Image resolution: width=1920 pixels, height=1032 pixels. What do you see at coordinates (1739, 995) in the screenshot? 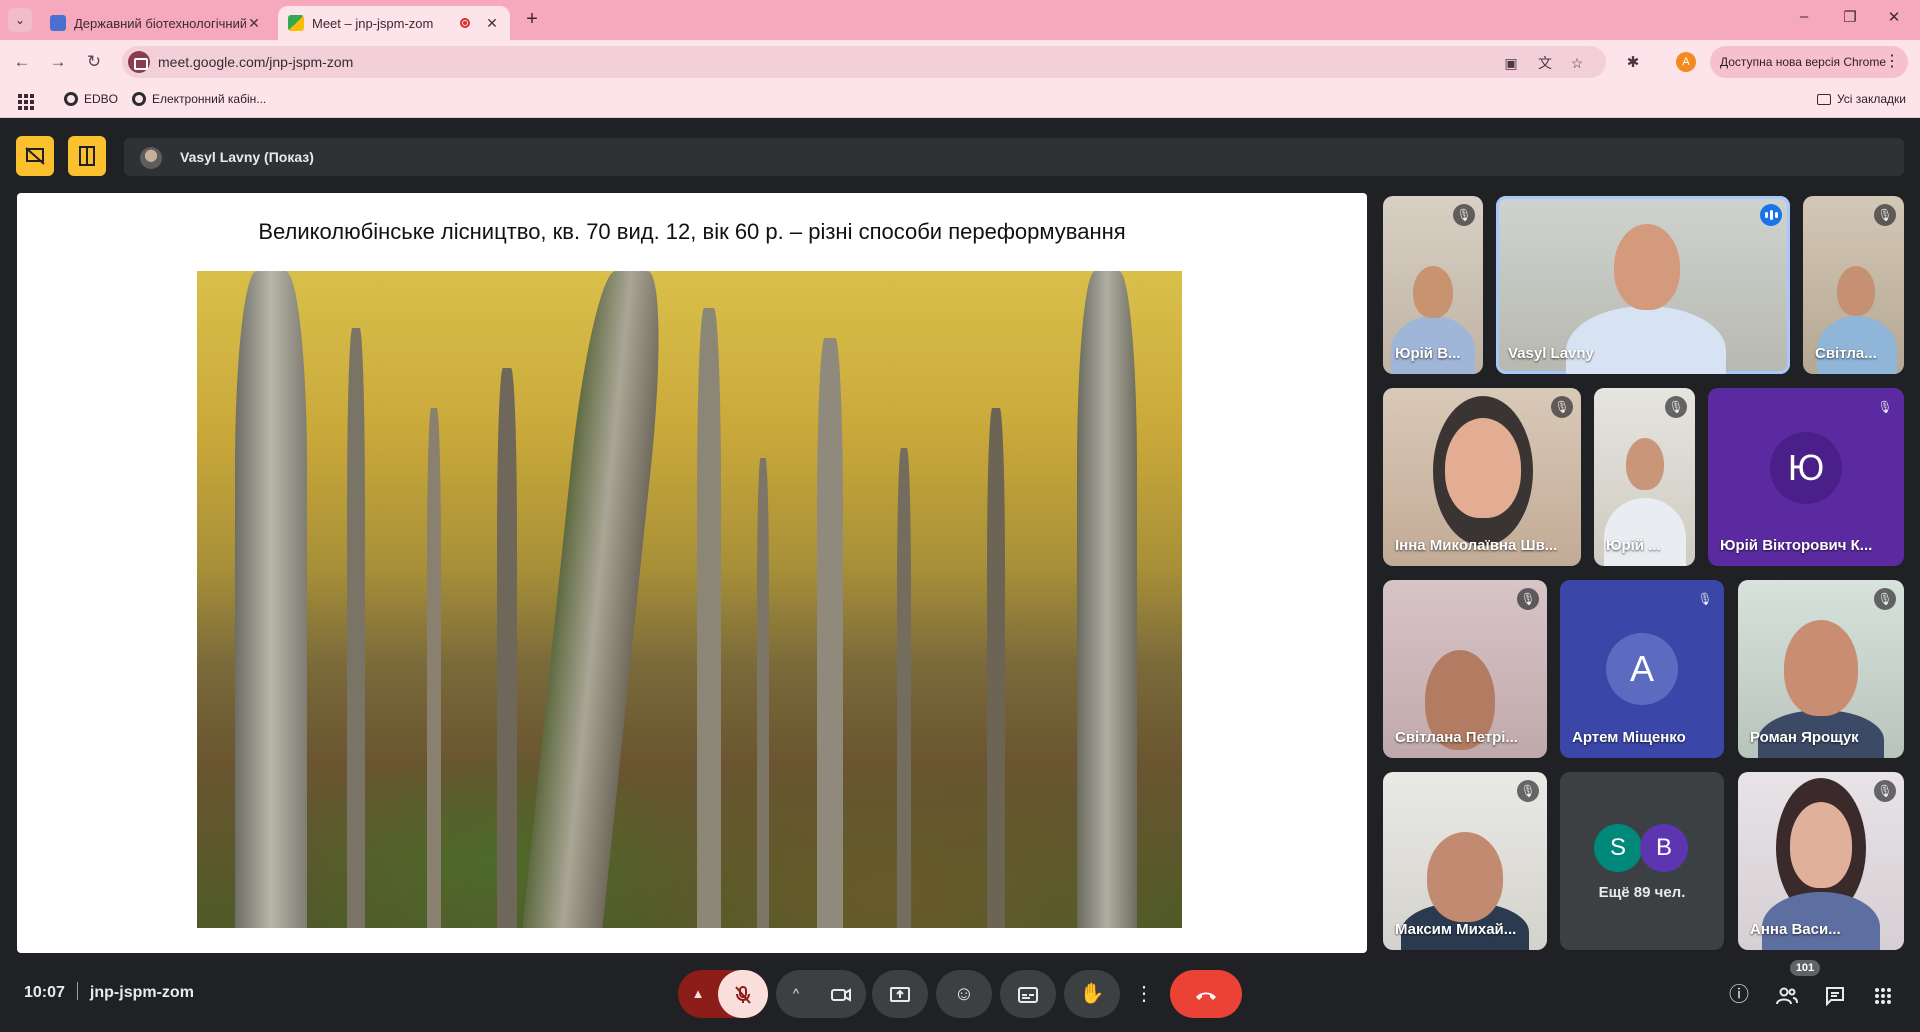
I see `info-icon: ⓘ` at bounding box center [1739, 995].